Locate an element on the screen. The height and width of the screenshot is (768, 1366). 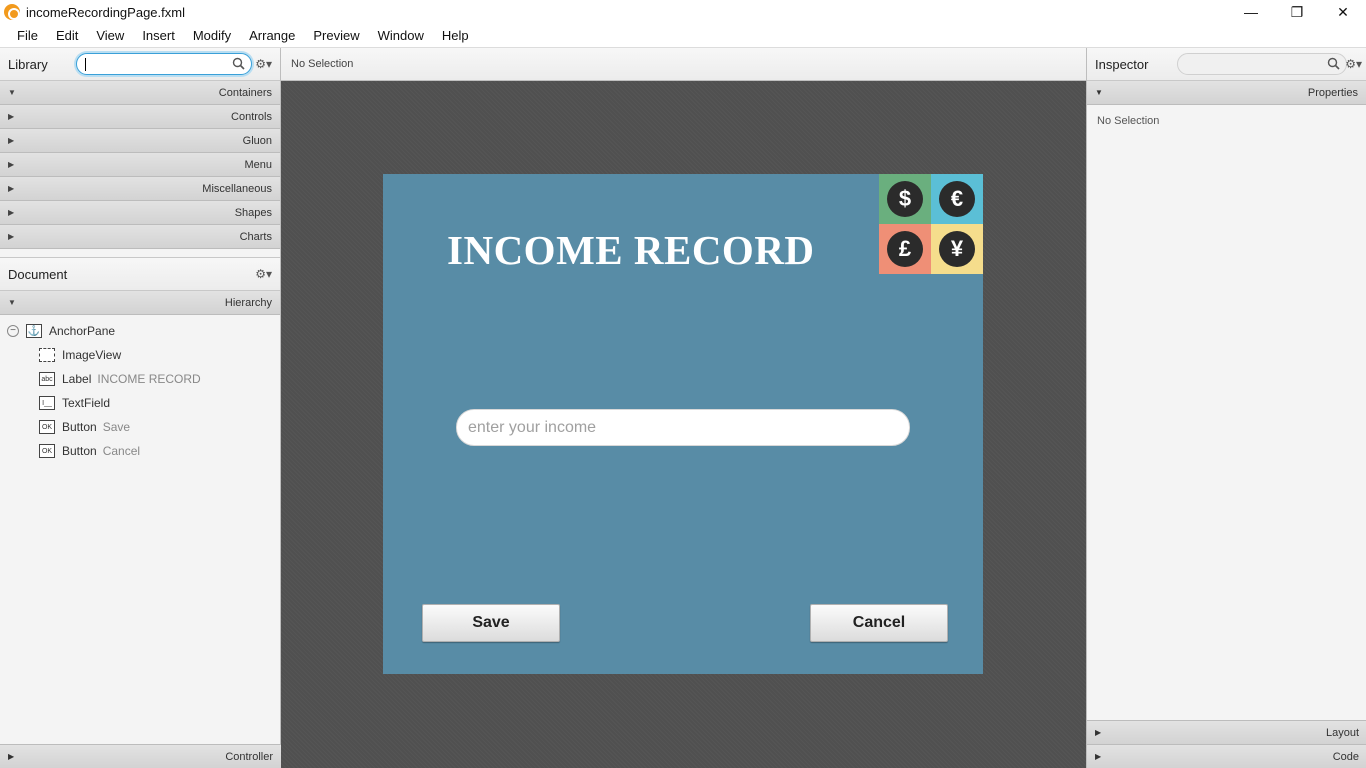
inspector-header: Inspector ⚙▾ is located at coordinates (1226, 64).